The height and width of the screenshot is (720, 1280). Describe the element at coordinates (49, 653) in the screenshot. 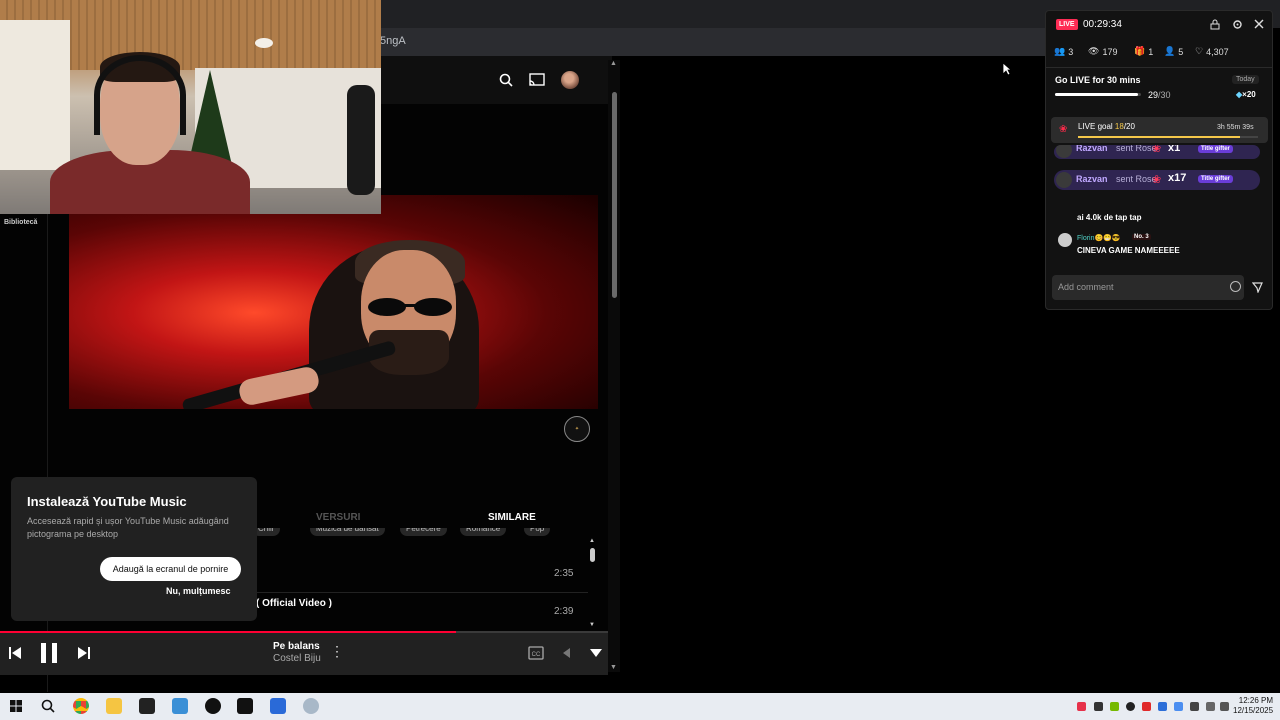

I see `pause-icon` at that location.